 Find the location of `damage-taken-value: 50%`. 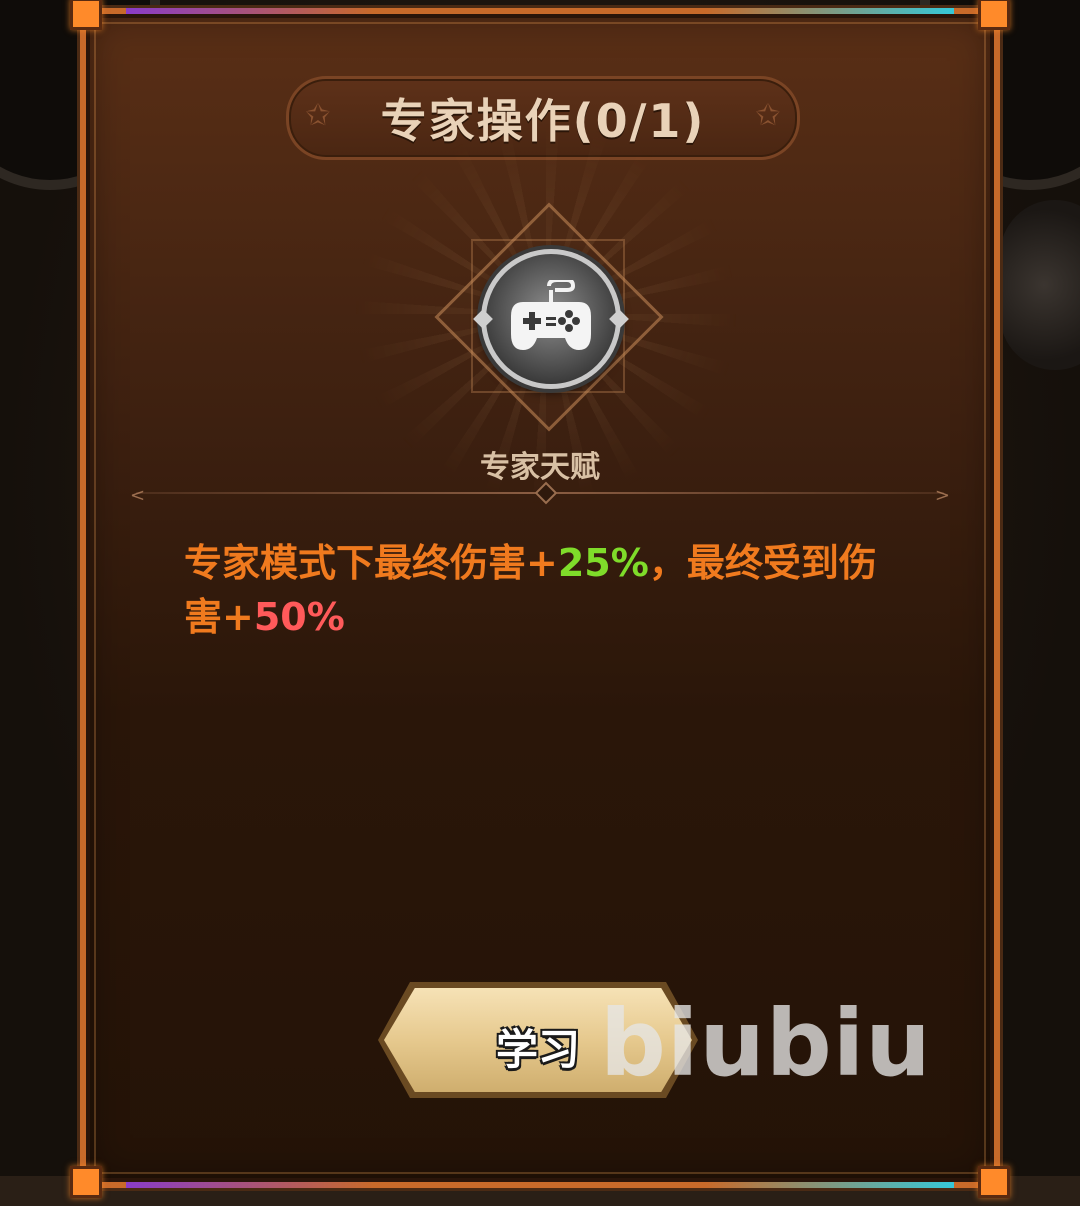

damage-taken-value: 50% is located at coordinates (299, 617).